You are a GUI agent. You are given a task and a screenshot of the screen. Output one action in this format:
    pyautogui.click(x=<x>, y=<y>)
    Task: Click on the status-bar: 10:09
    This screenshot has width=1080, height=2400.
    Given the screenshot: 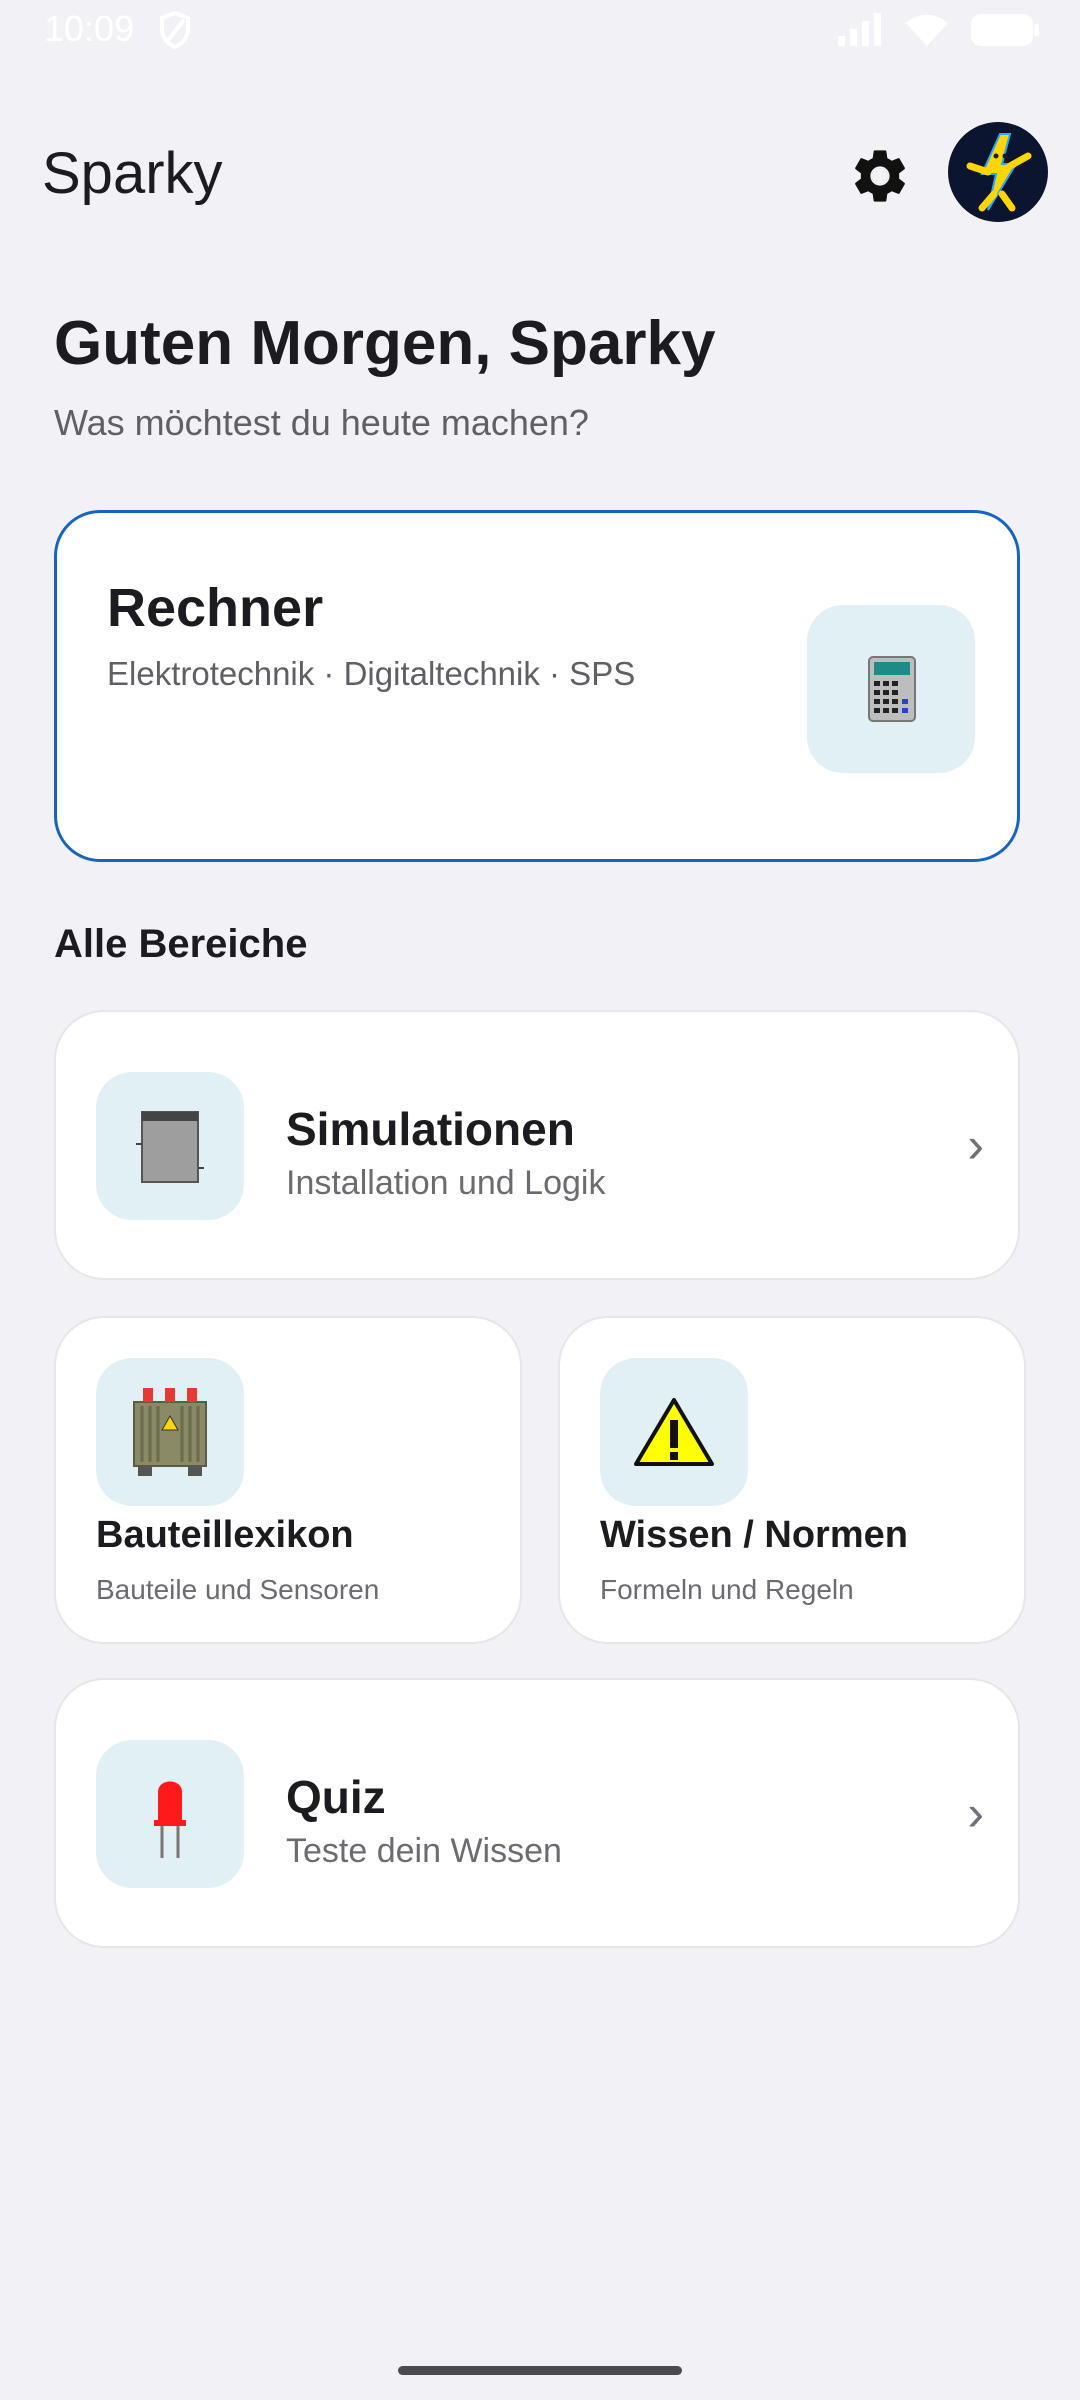 What is the action you would take?
    pyautogui.click(x=540, y=31)
    